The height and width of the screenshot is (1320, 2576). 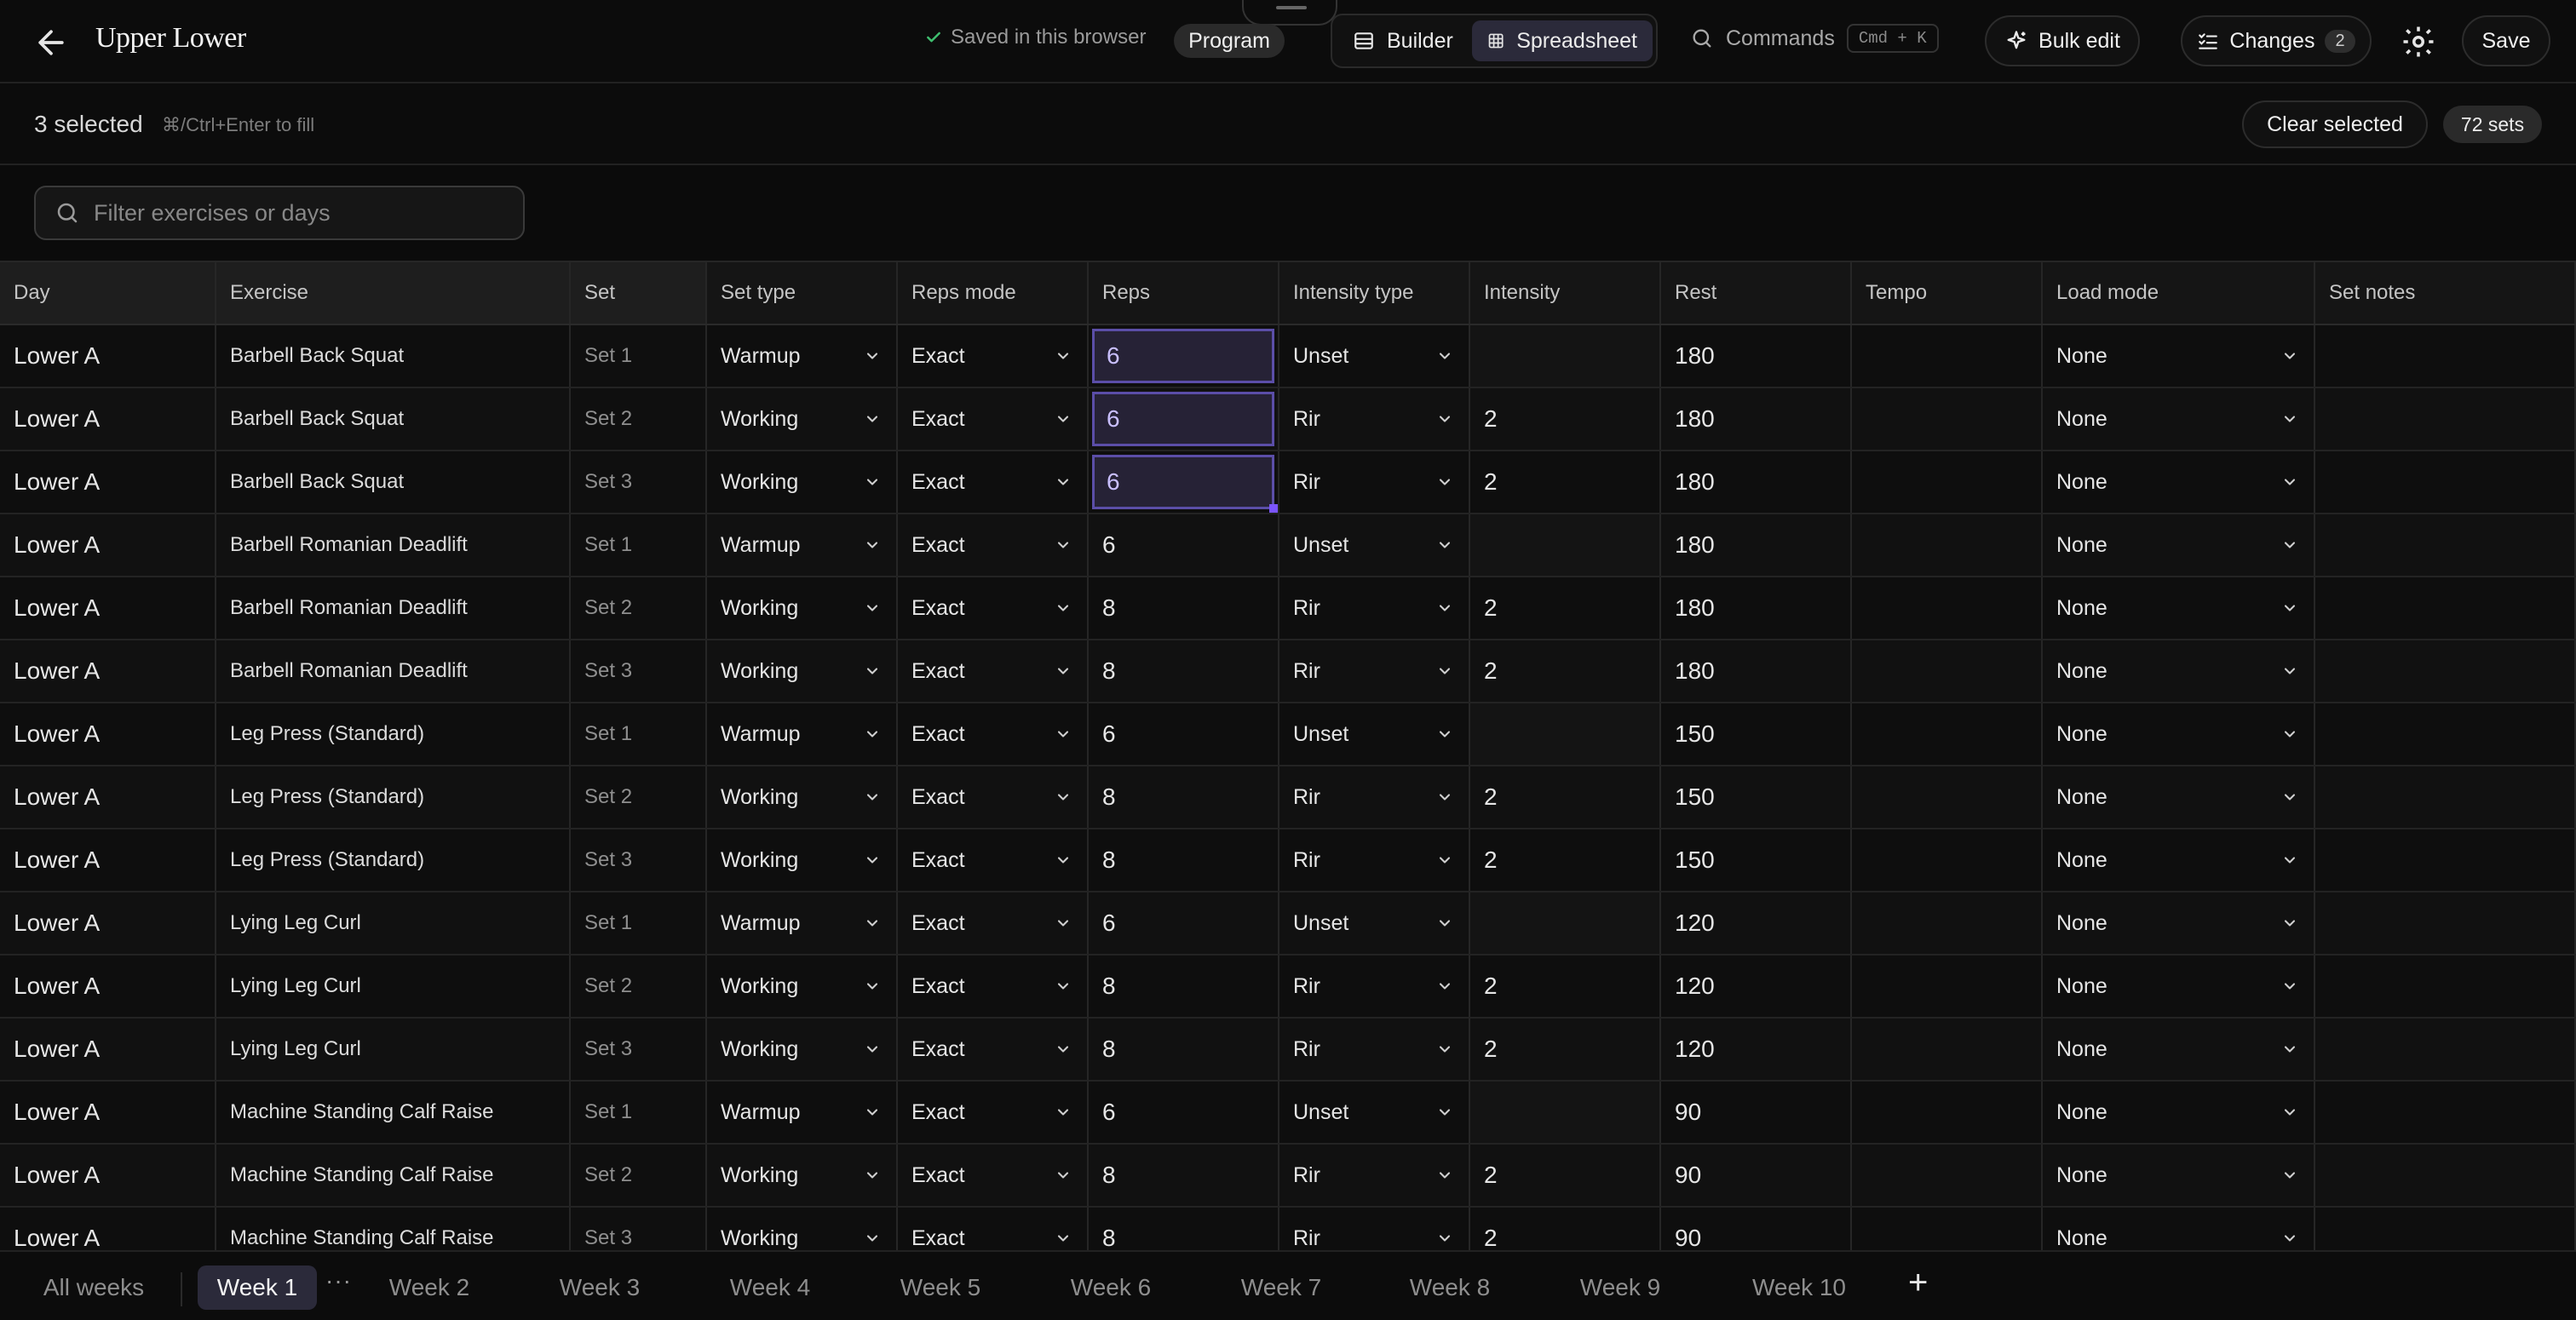 I want to click on filter-field, so click(x=279, y=213).